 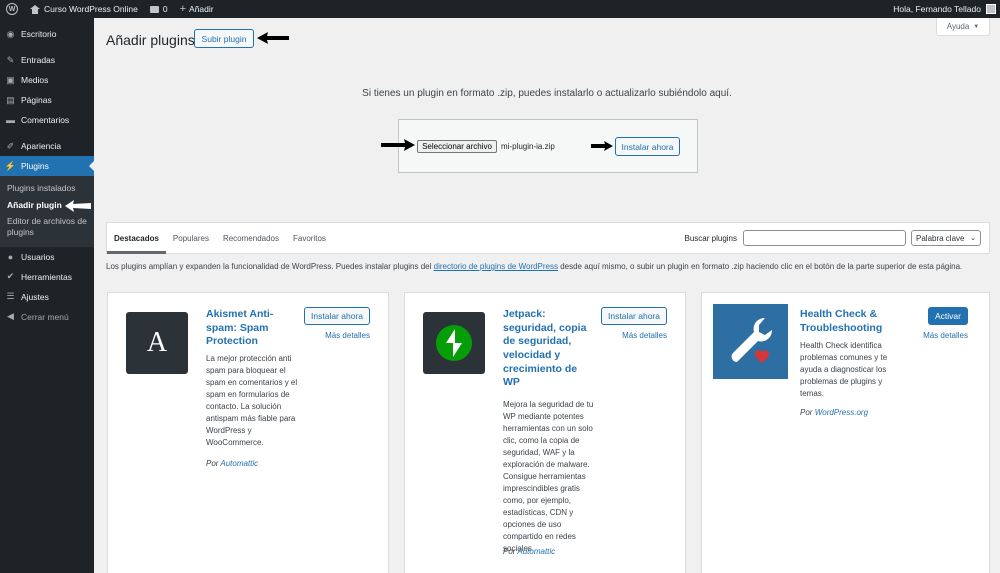 What do you see at coordinates (251, 238) in the screenshot?
I see `tab-recomendados: Recomendados` at bounding box center [251, 238].